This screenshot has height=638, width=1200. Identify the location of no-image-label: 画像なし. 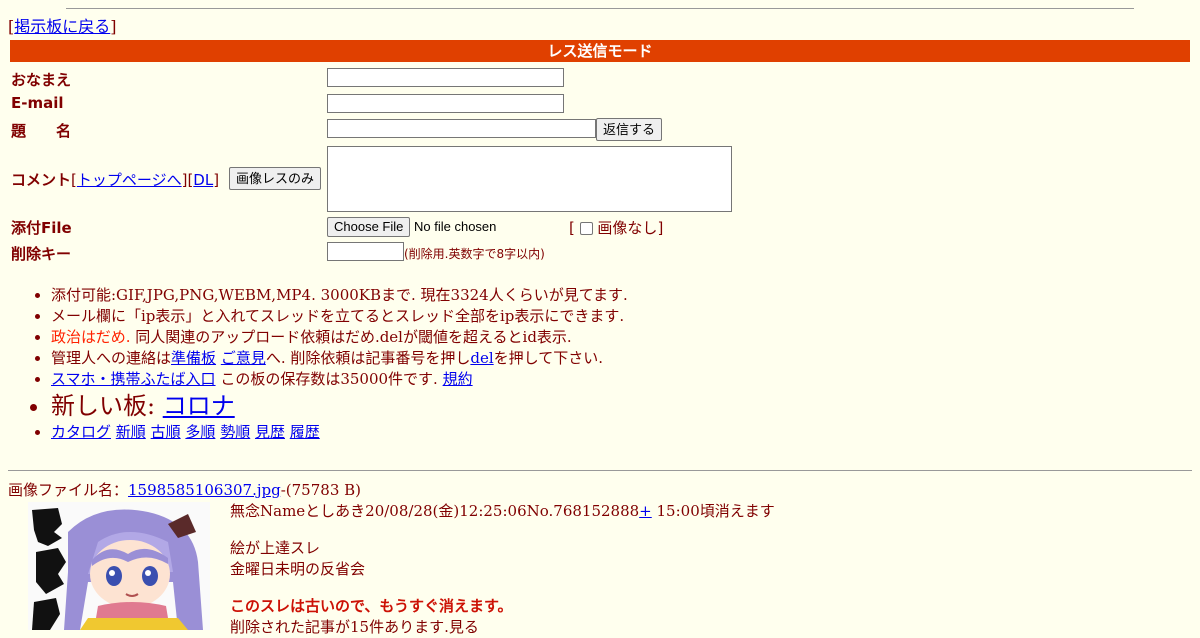
(627, 228).